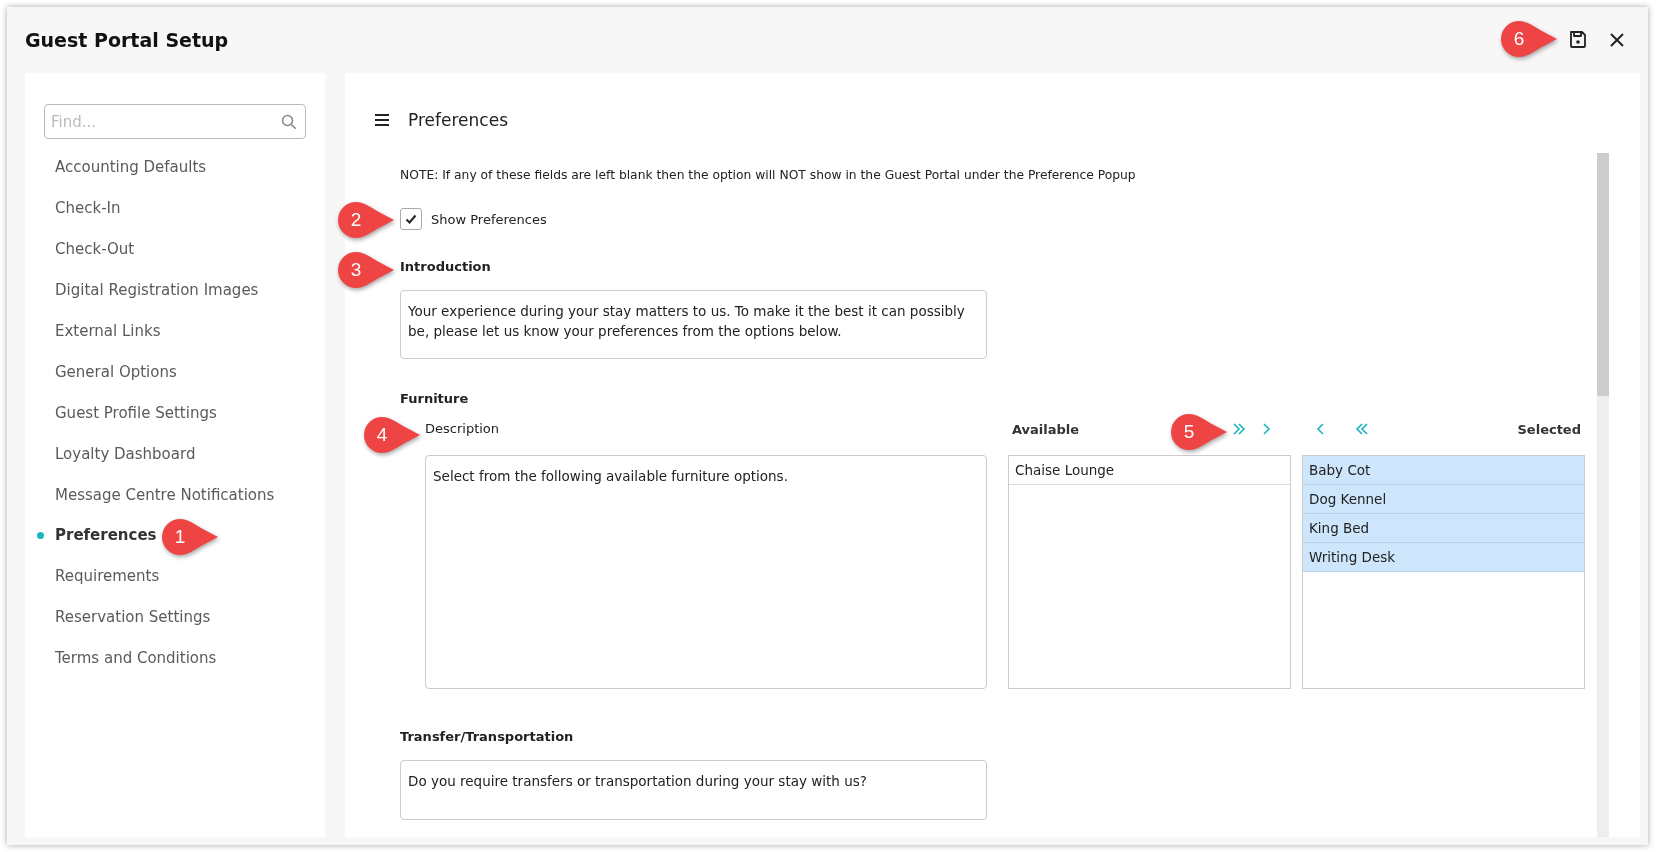 The image size is (1661, 852). Describe the element at coordinates (1199, 432) in the screenshot. I see `callout-marker: 5` at that location.